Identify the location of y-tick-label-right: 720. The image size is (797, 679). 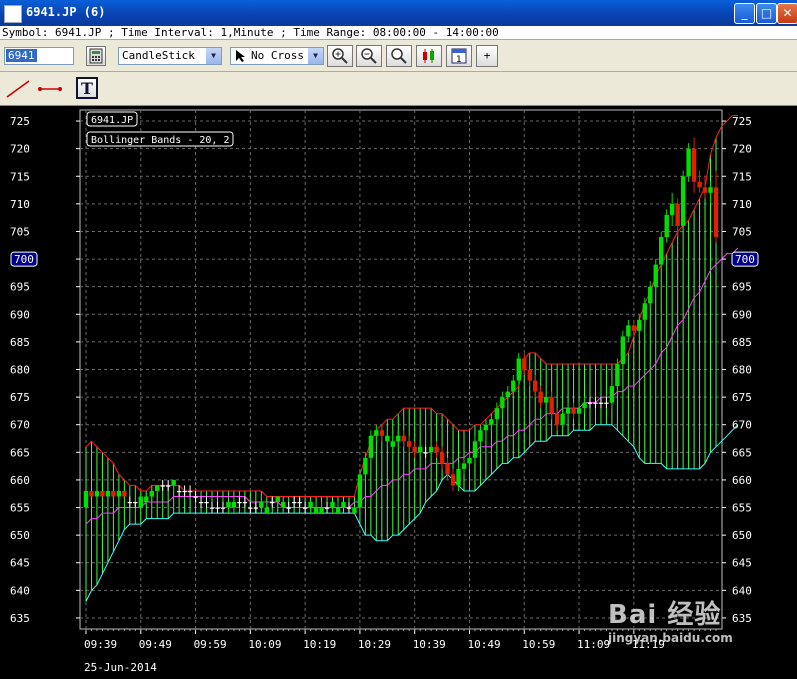
(742, 149).